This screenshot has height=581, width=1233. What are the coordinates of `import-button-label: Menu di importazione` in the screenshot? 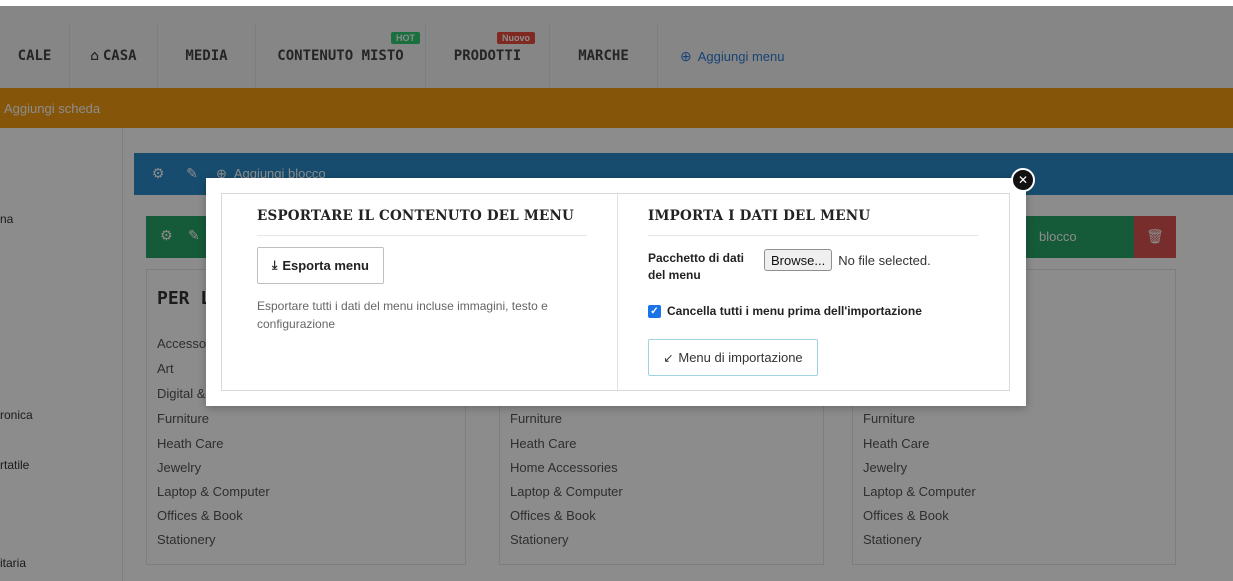 It's located at (740, 357).